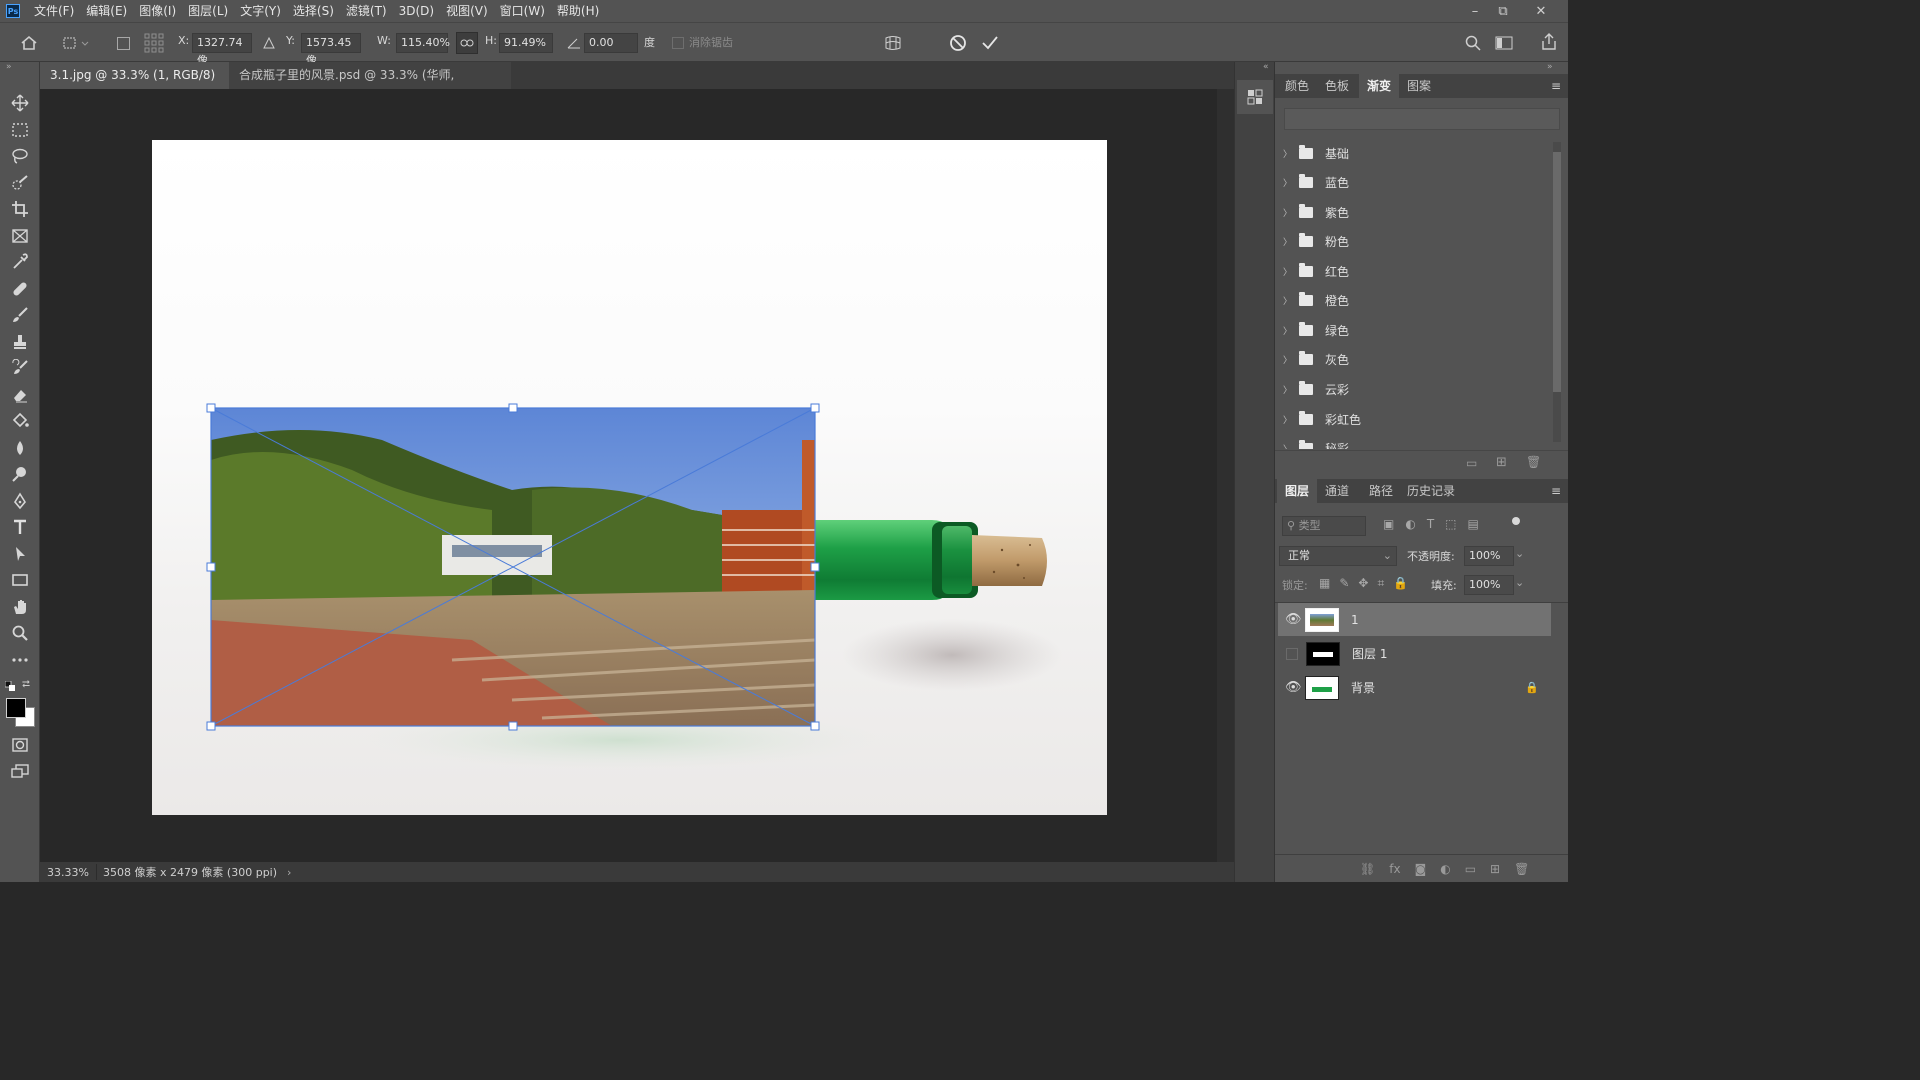 Image resolution: width=1920 pixels, height=1080 pixels. I want to click on layer-style-fx-icon: fx, so click(1394, 869).